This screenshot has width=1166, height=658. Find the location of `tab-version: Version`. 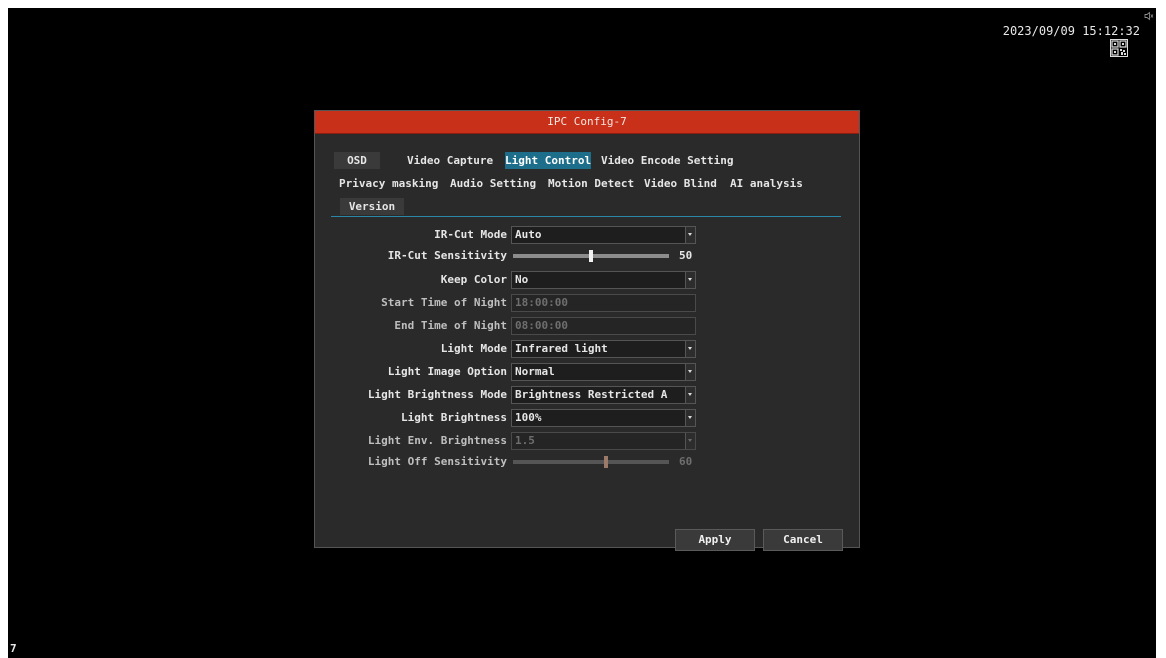

tab-version: Version is located at coordinates (372, 206).